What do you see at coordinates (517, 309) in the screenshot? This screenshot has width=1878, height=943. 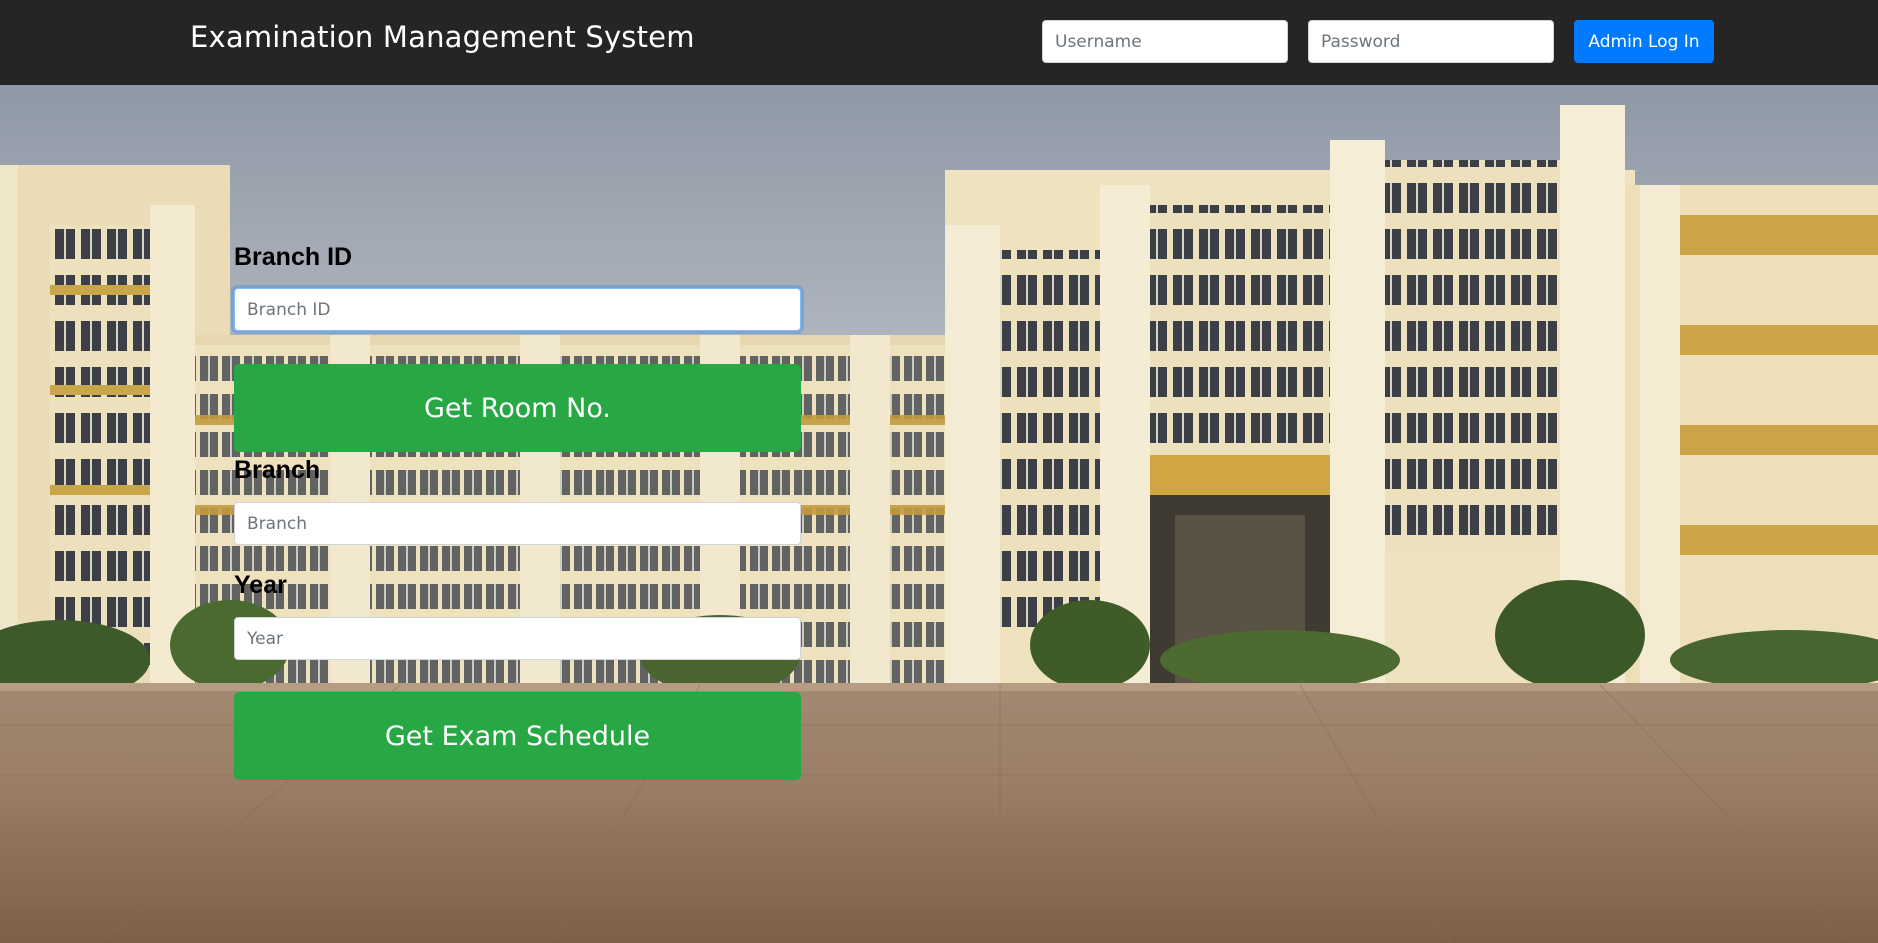 I see `branch-id-input` at bounding box center [517, 309].